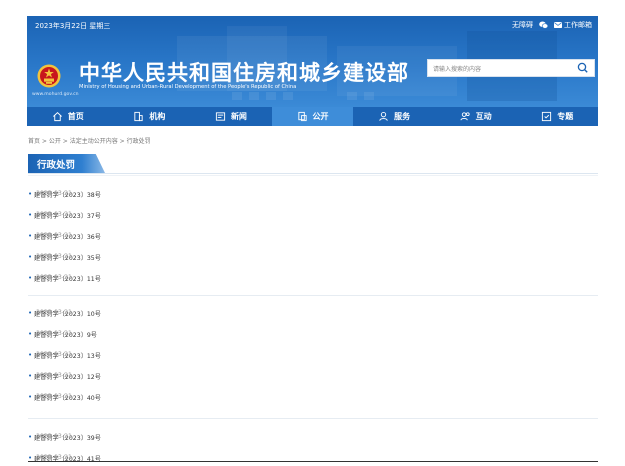 The width and height of the screenshot is (625, 466). I want to click on wechat-icon, so click(543, 25).